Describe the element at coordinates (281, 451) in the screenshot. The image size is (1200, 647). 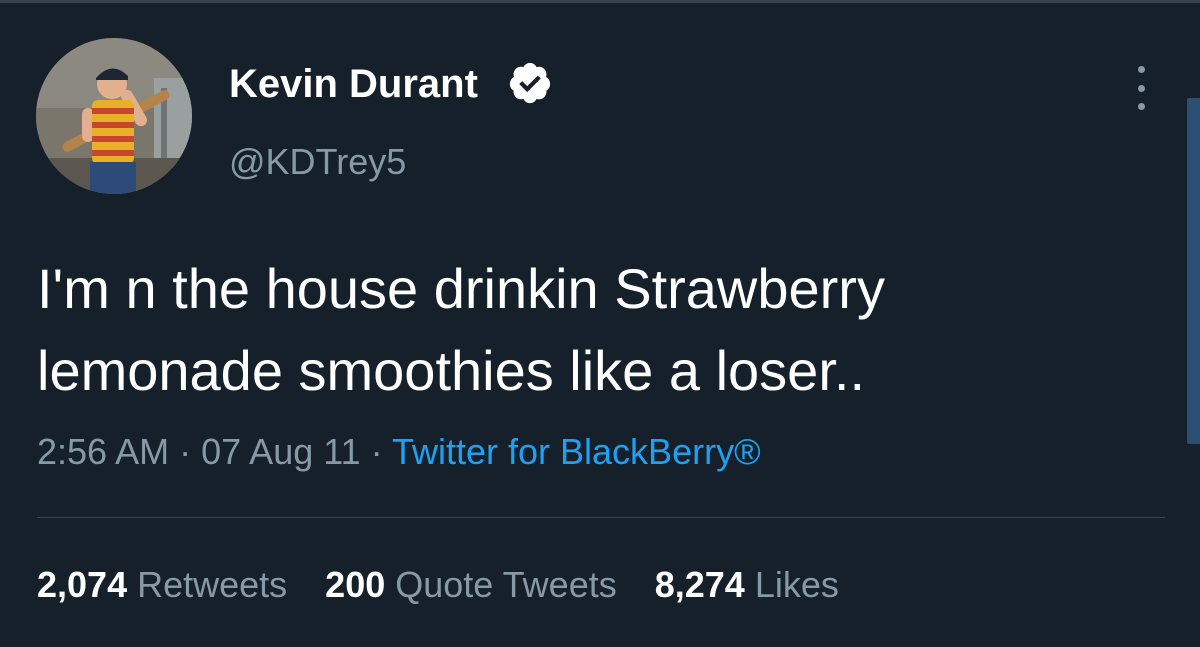
I see `tweet-date: 07 Aug 11` at that location.